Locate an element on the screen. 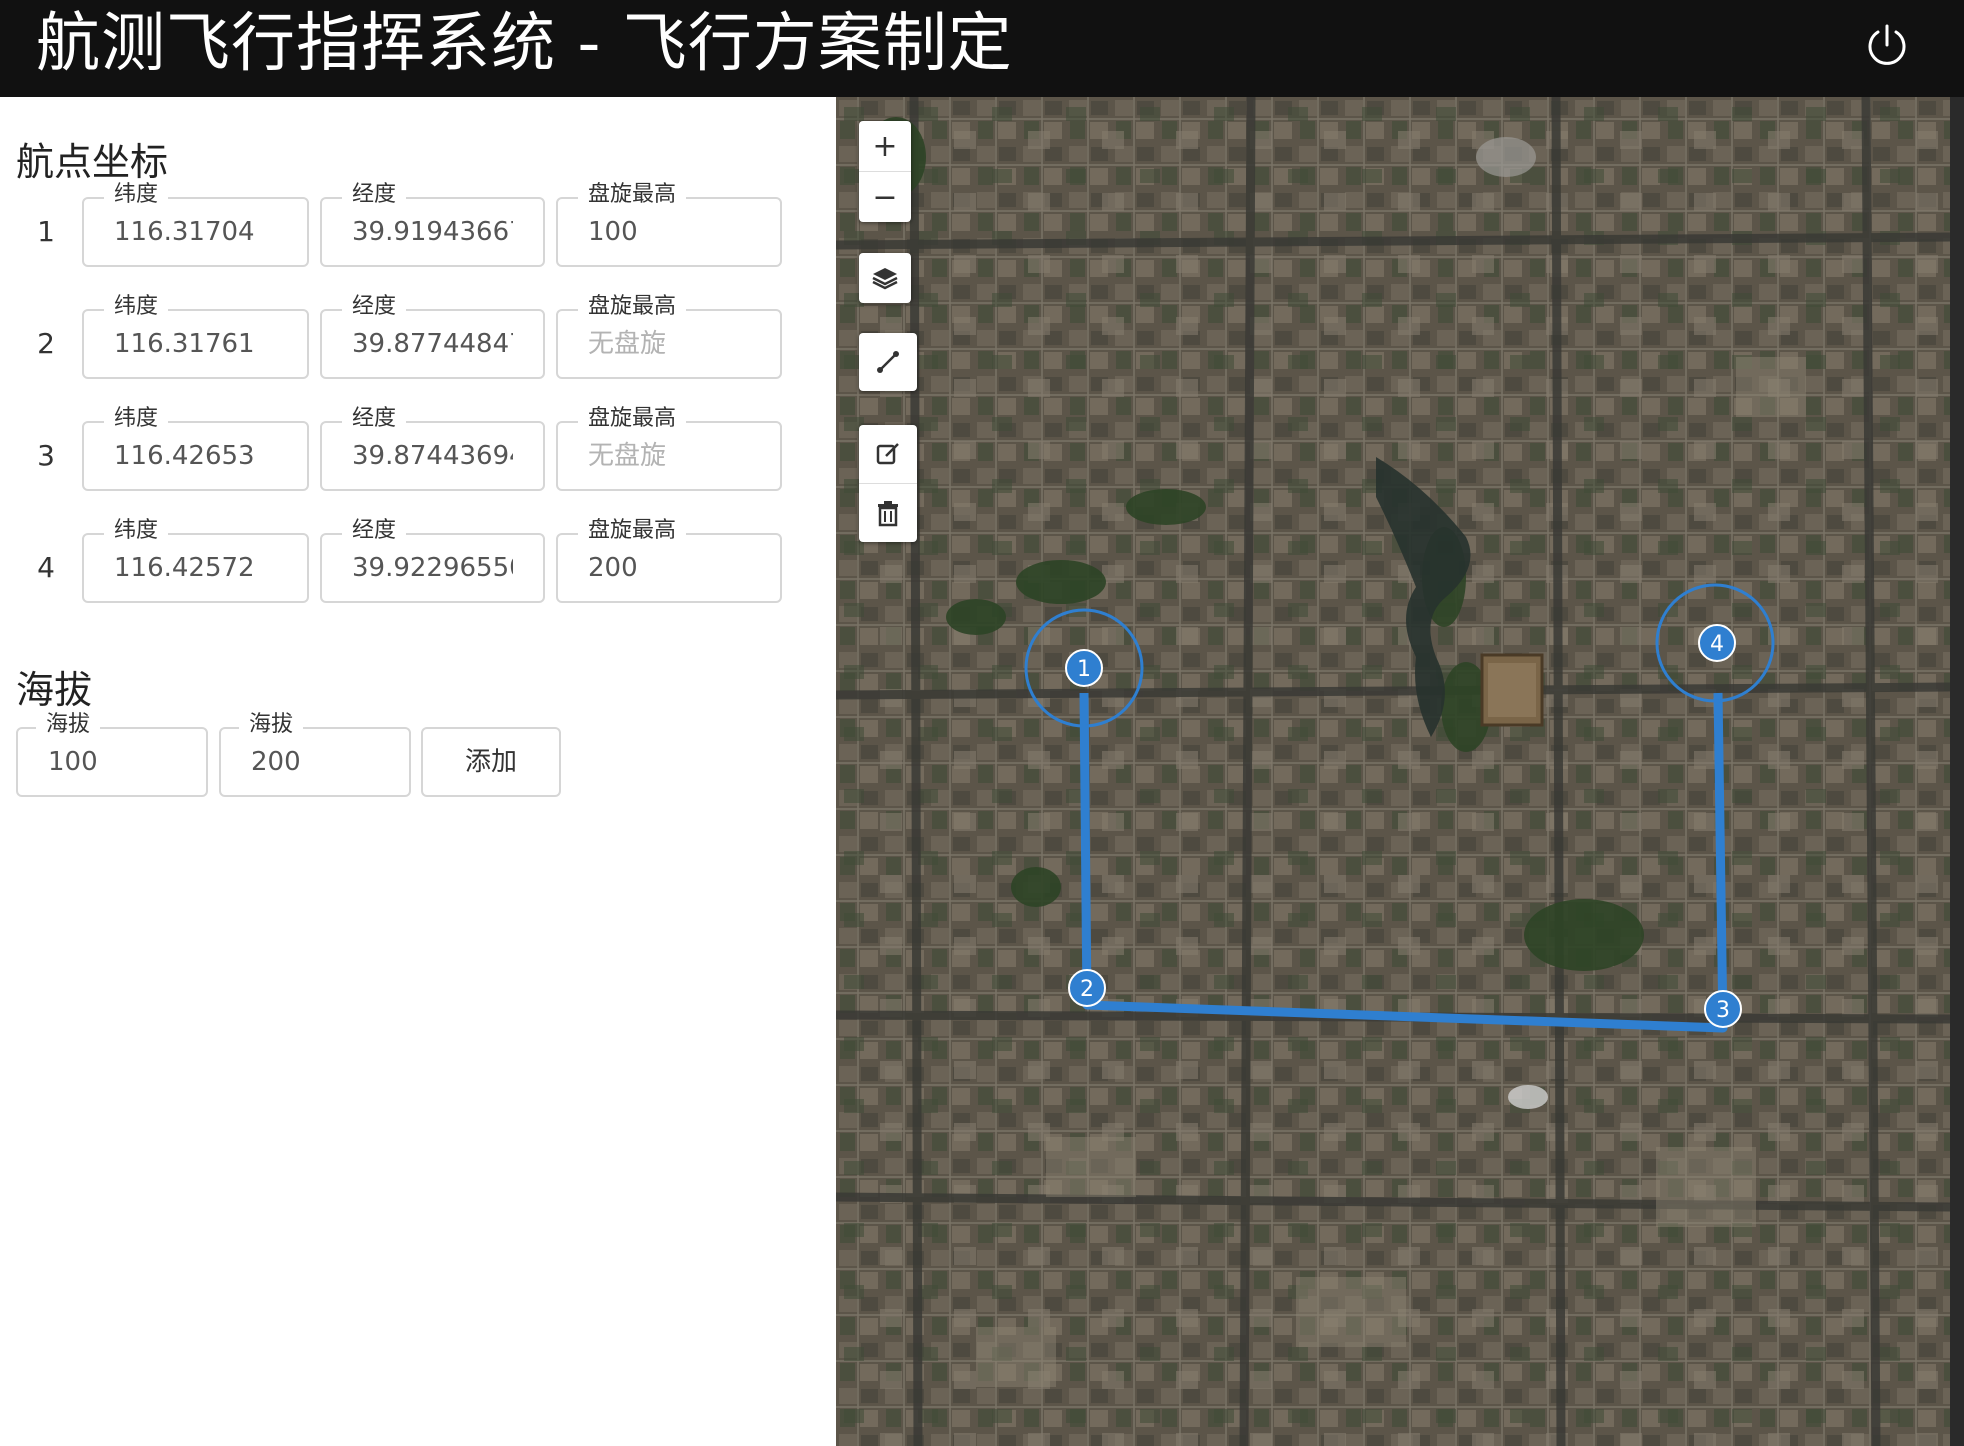 The height and width of the screenshot is (1446, 1964). app-header: 航测飞行指挥系统 - 飞行方案制定 is located at coordinates (982, 48).